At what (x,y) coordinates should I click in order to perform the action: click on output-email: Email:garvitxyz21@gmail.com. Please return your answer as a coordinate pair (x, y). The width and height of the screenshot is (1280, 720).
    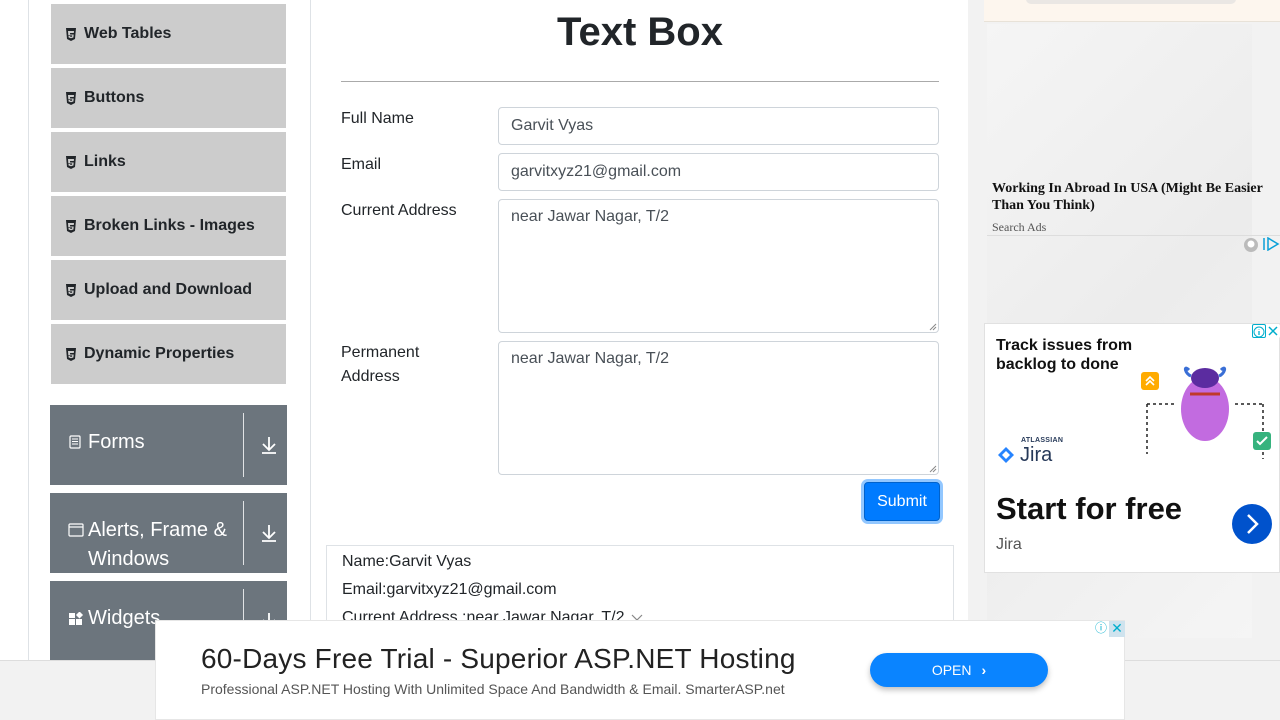
    Looking at the image, I should click on (449, 589).